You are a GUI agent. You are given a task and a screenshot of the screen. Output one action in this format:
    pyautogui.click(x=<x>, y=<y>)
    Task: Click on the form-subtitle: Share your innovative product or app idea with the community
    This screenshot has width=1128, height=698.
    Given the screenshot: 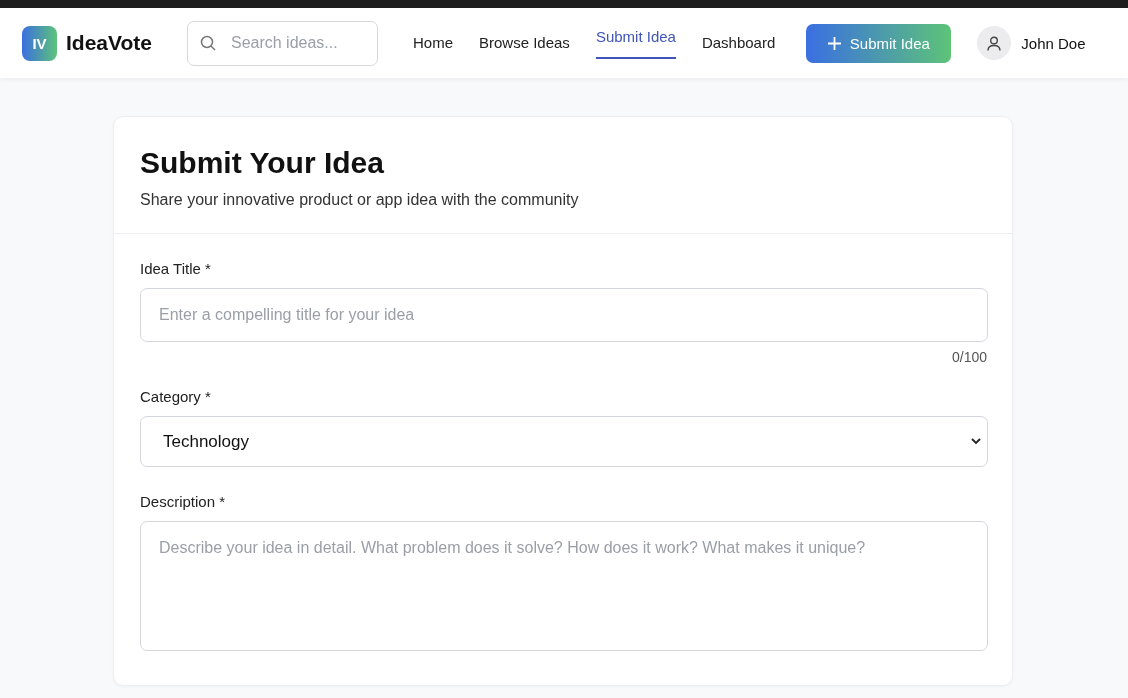 What is the action you would take?
    pyautogui.click(x=360, y=200)
    